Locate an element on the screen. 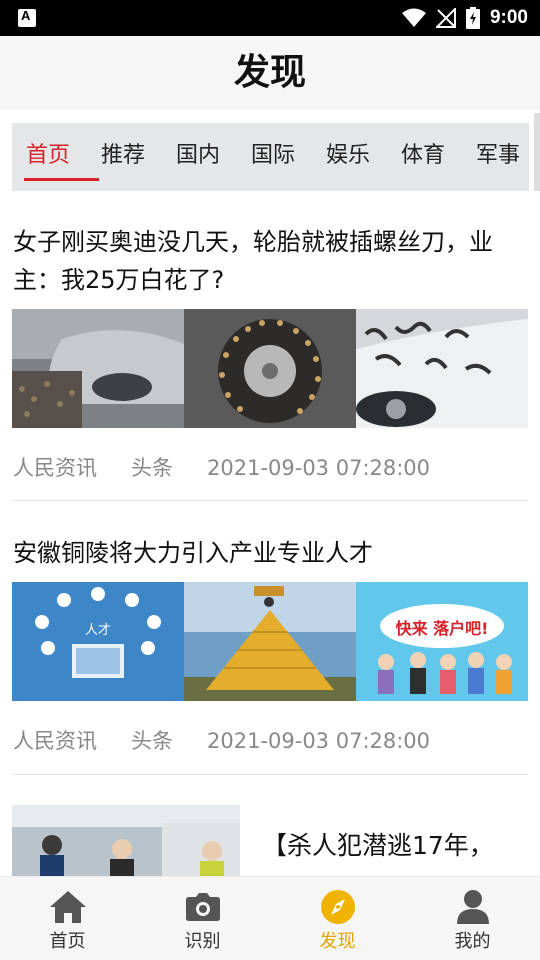 This screenshot has width=540, height=960. nav-home: 首页 is located at coordinates (67, 918).